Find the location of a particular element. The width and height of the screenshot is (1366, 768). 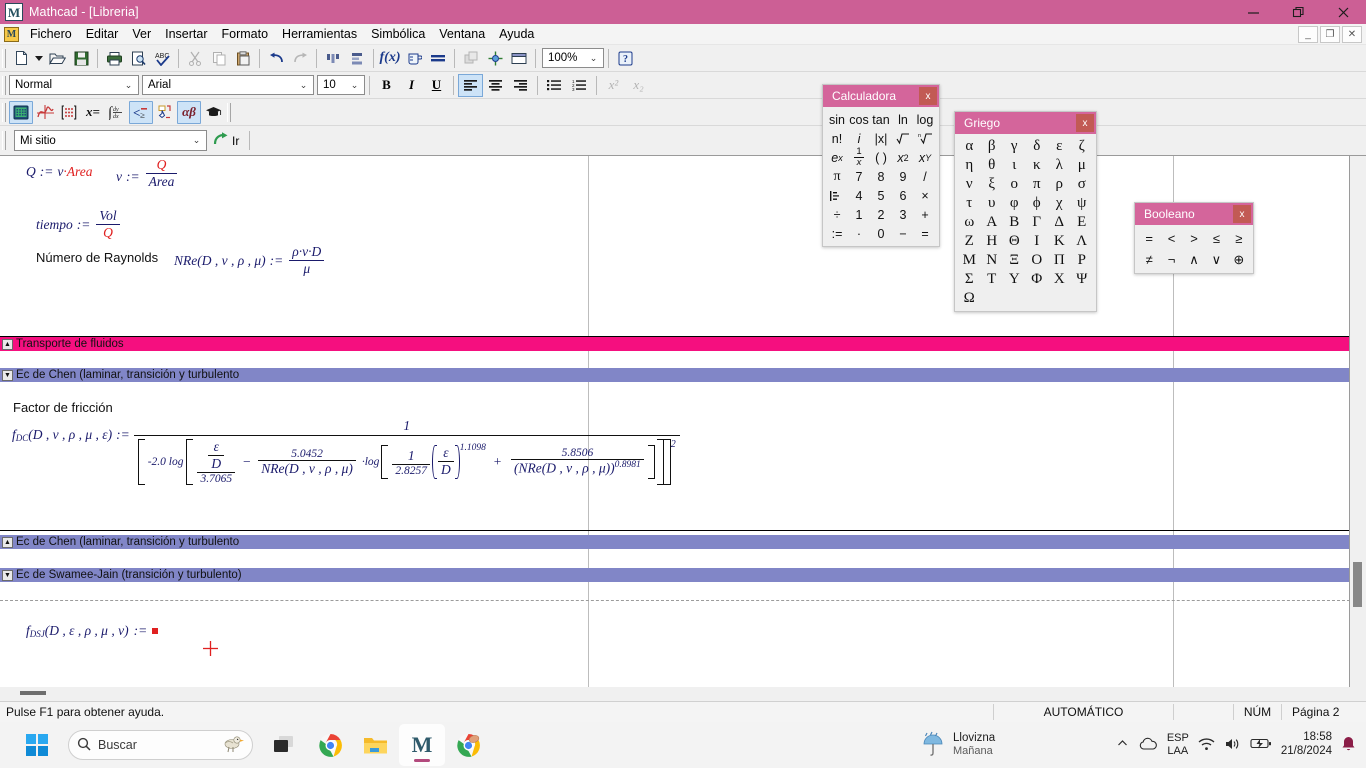

horizontal-scroll-thumb is located at coordinates (33, 693).